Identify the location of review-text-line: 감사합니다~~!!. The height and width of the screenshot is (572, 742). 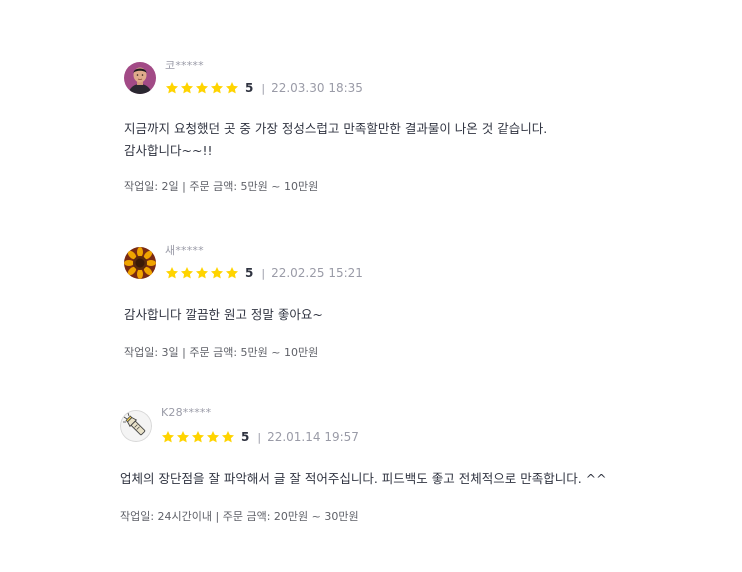
(168, 150).